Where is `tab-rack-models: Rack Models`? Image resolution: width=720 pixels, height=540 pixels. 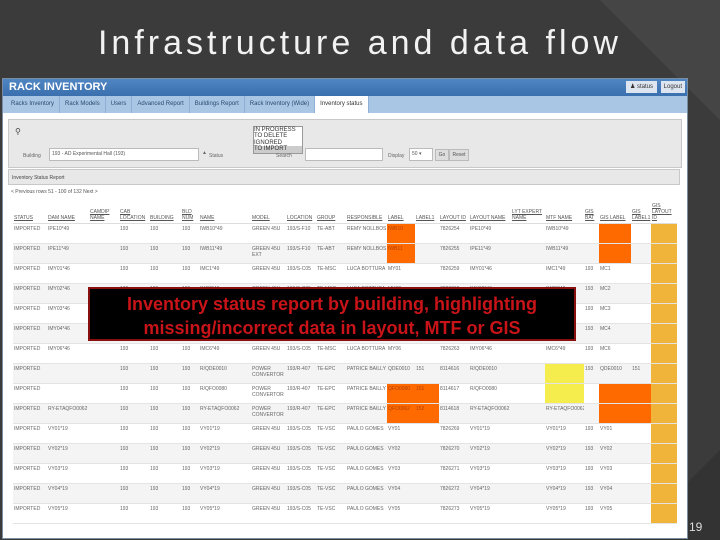
tab-rack-models: Rack Models is located at coordinates (83, 104).